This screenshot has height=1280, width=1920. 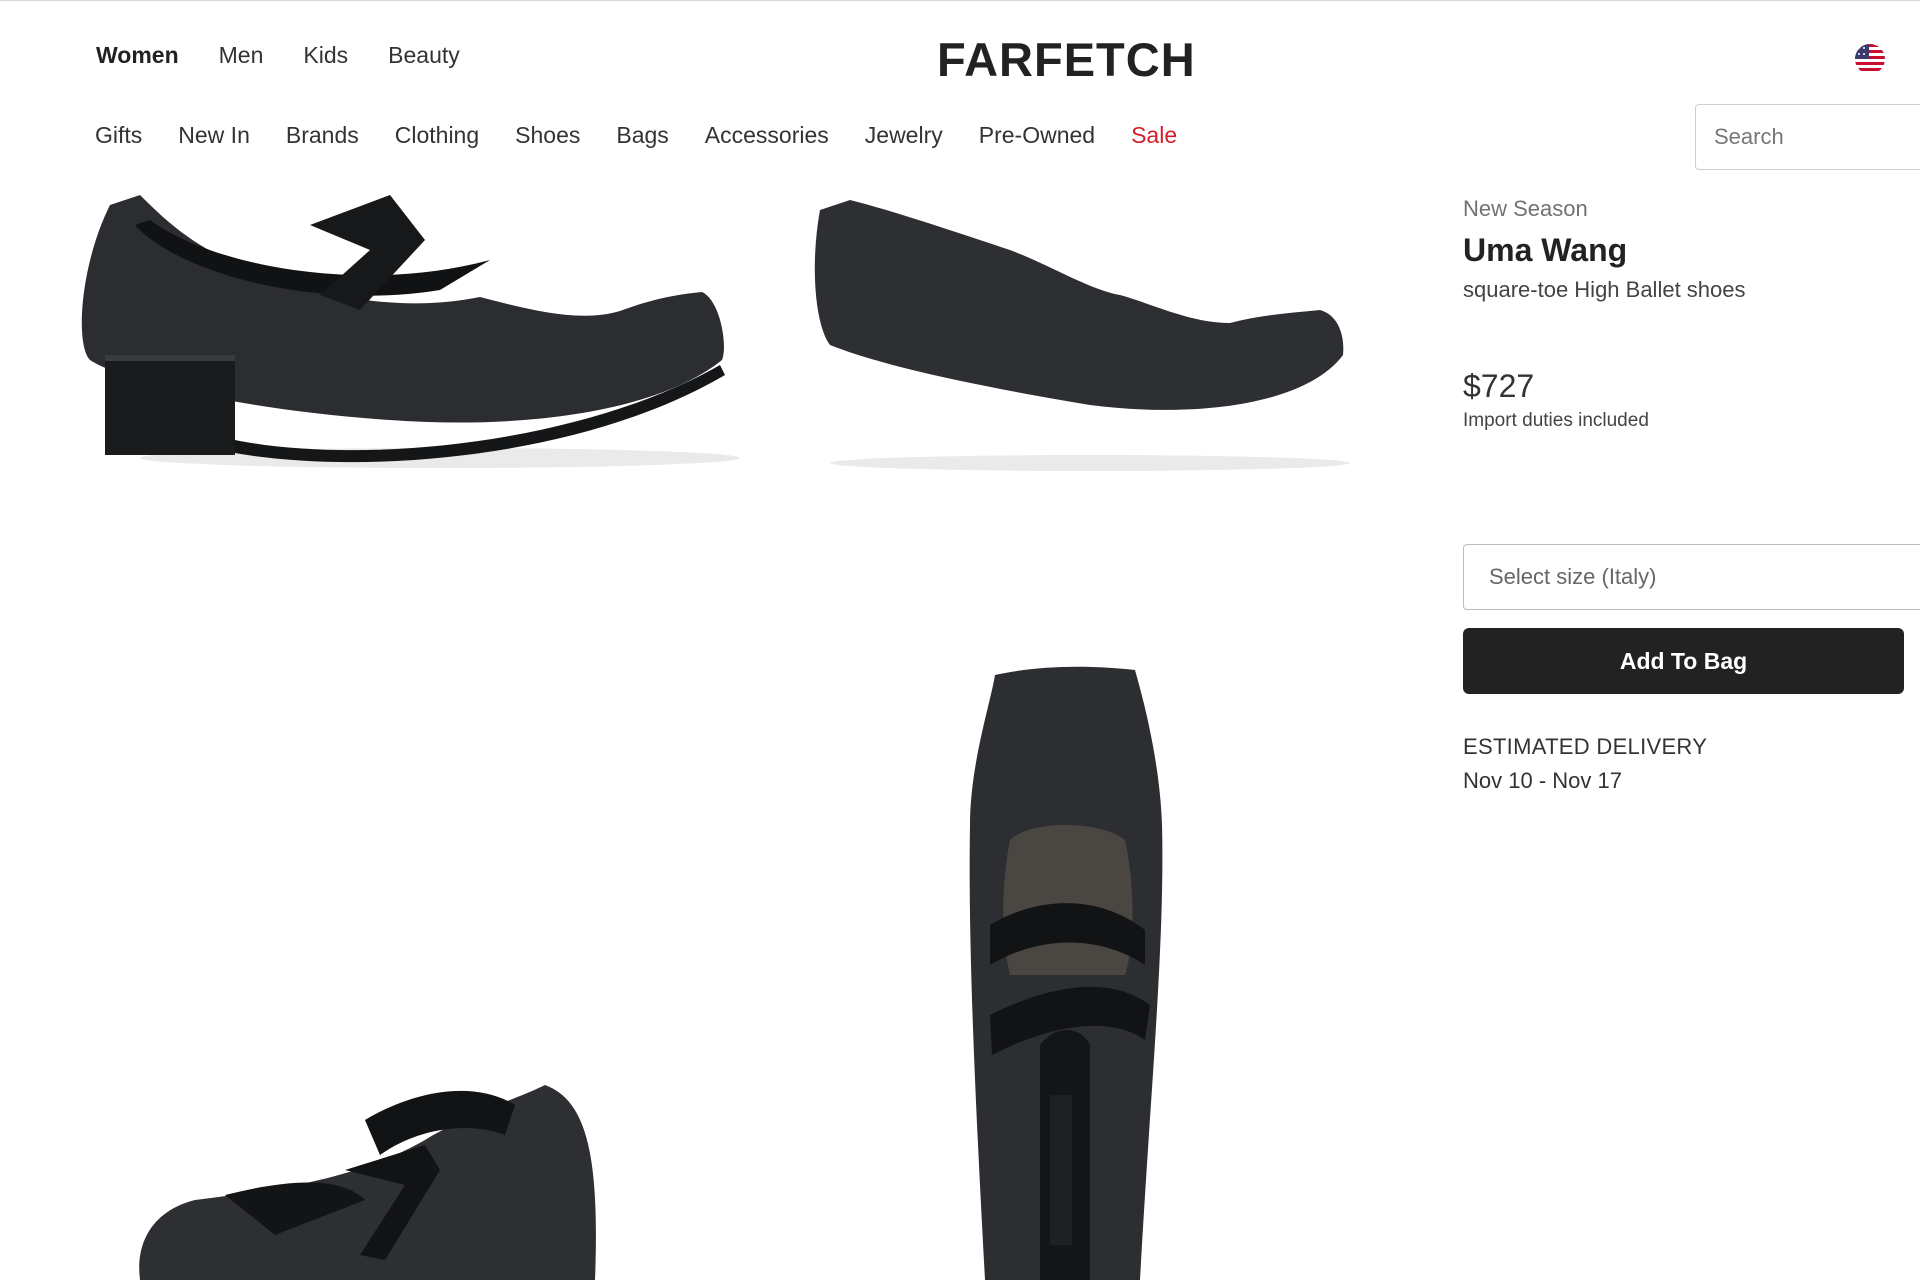 I want to click on delivery-dates: Nov 10 - Nov 17, so click(x=1542, y=780).